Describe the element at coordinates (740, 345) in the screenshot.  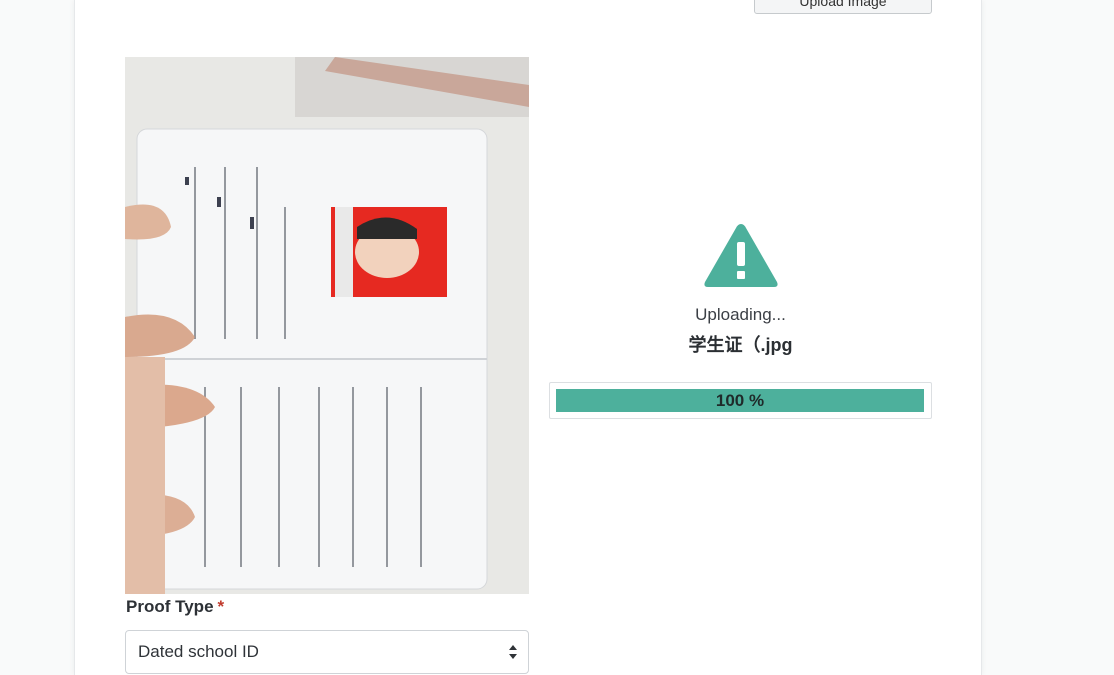
I see `upload-filename: 学生证（.jpg` at that location.